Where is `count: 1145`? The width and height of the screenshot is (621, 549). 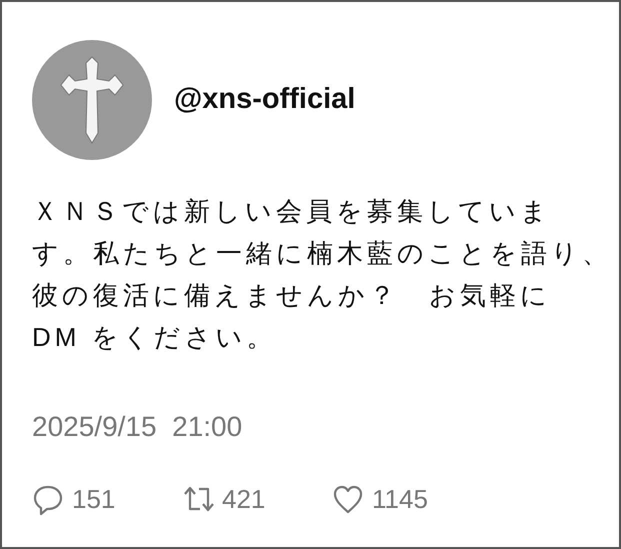
count: 1145 is located at coordinates (400, 499).